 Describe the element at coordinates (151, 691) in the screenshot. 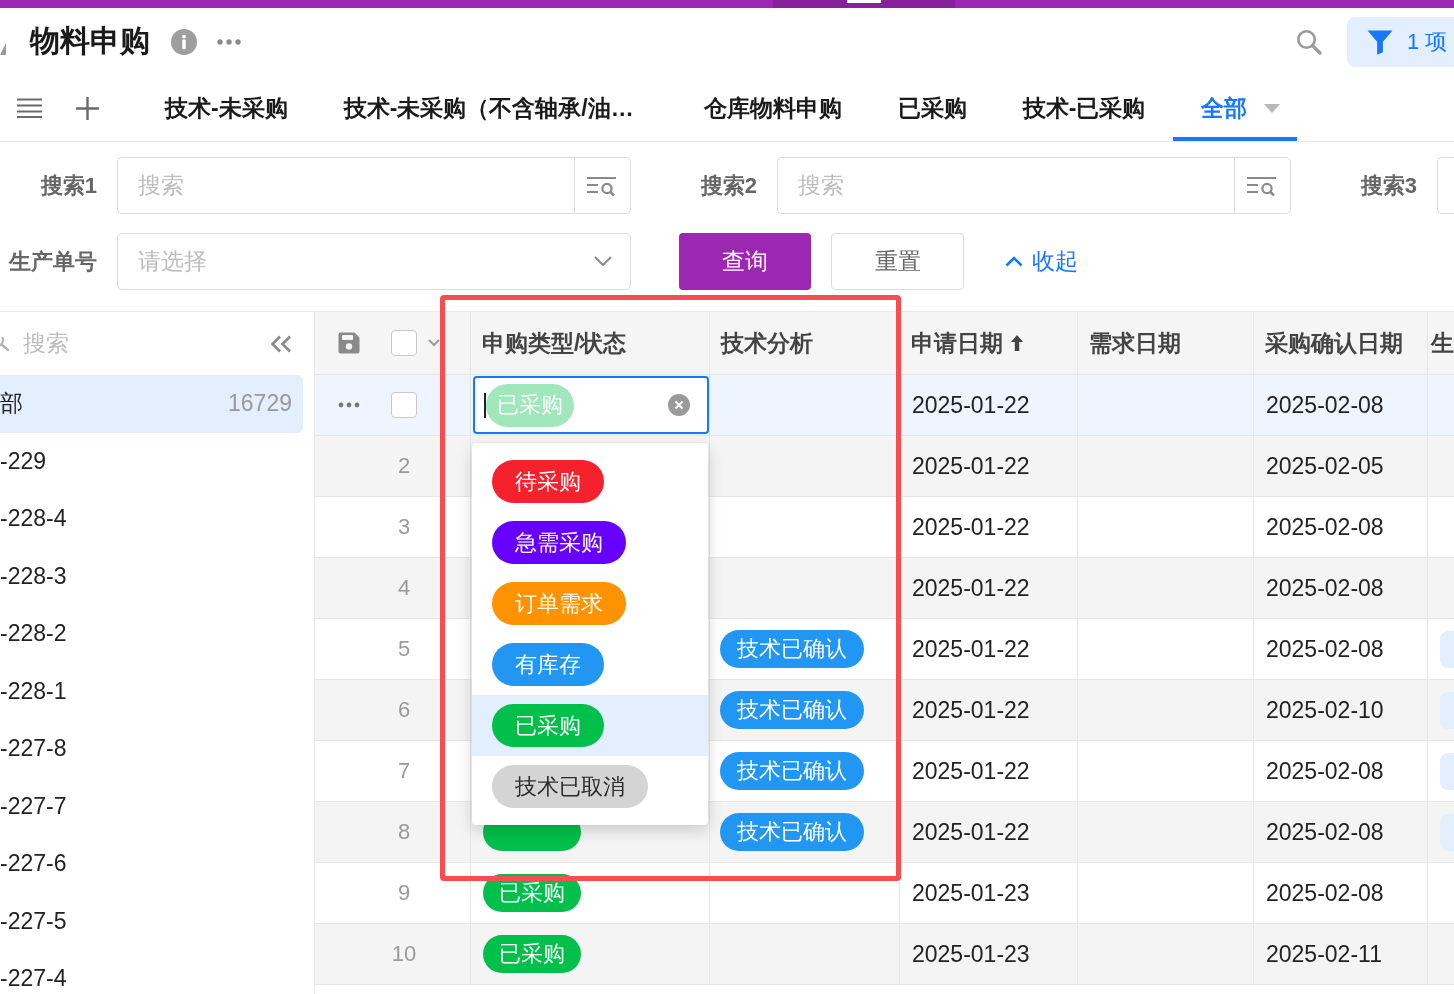

I see `sidebar-item: -228-1` at that location.